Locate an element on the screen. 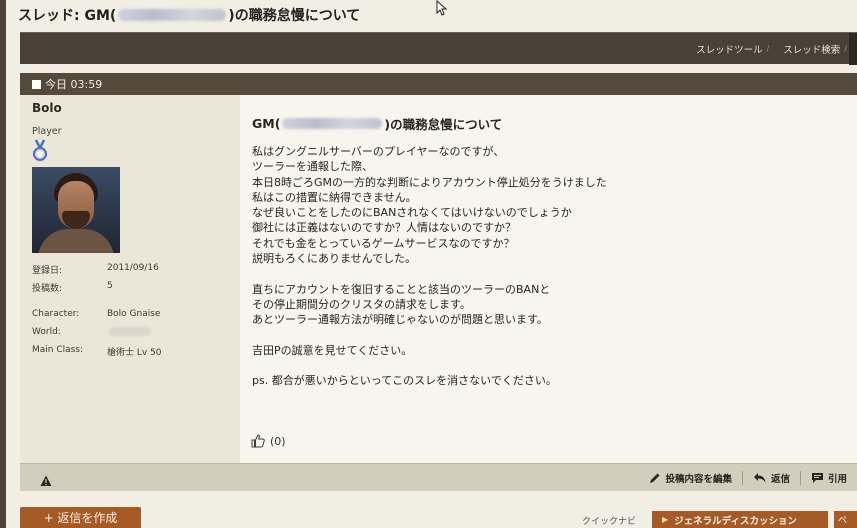  message-line: その停止期間分のクリスタの請求をします。 is located at coordinates (361, 304).